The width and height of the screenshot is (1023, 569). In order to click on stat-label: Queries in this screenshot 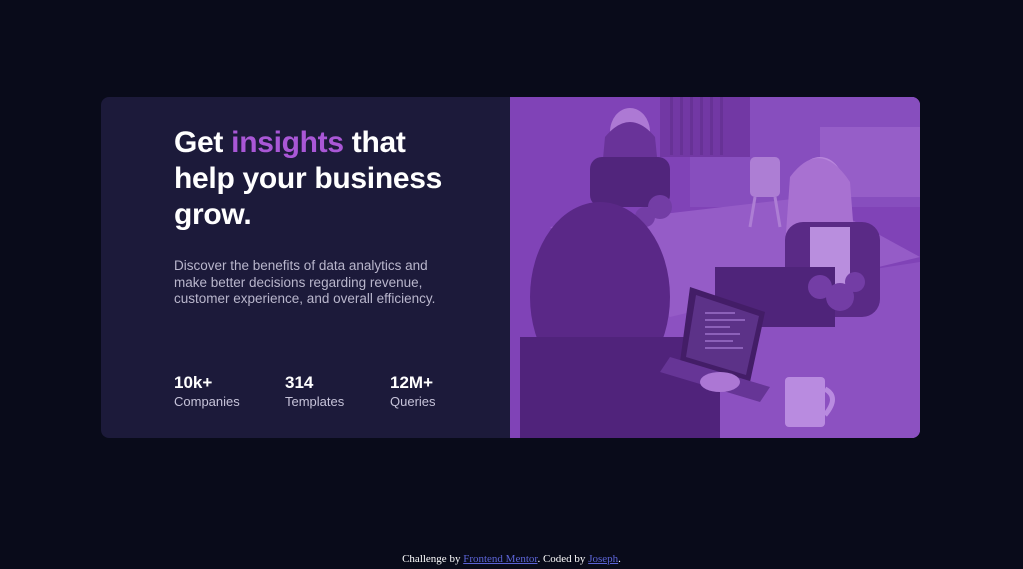, I will do `click(413, 401)`.